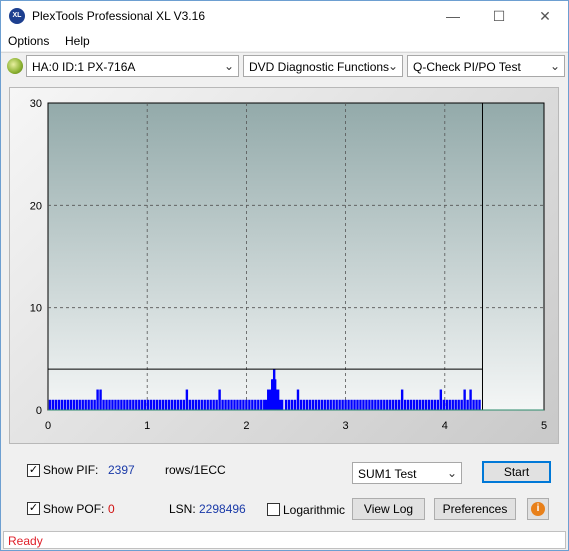  What do you see at coordinates (33, 470) in the screenshot?
I see `show-pif-checkbox: ✓` at bounding box center [33, 470].